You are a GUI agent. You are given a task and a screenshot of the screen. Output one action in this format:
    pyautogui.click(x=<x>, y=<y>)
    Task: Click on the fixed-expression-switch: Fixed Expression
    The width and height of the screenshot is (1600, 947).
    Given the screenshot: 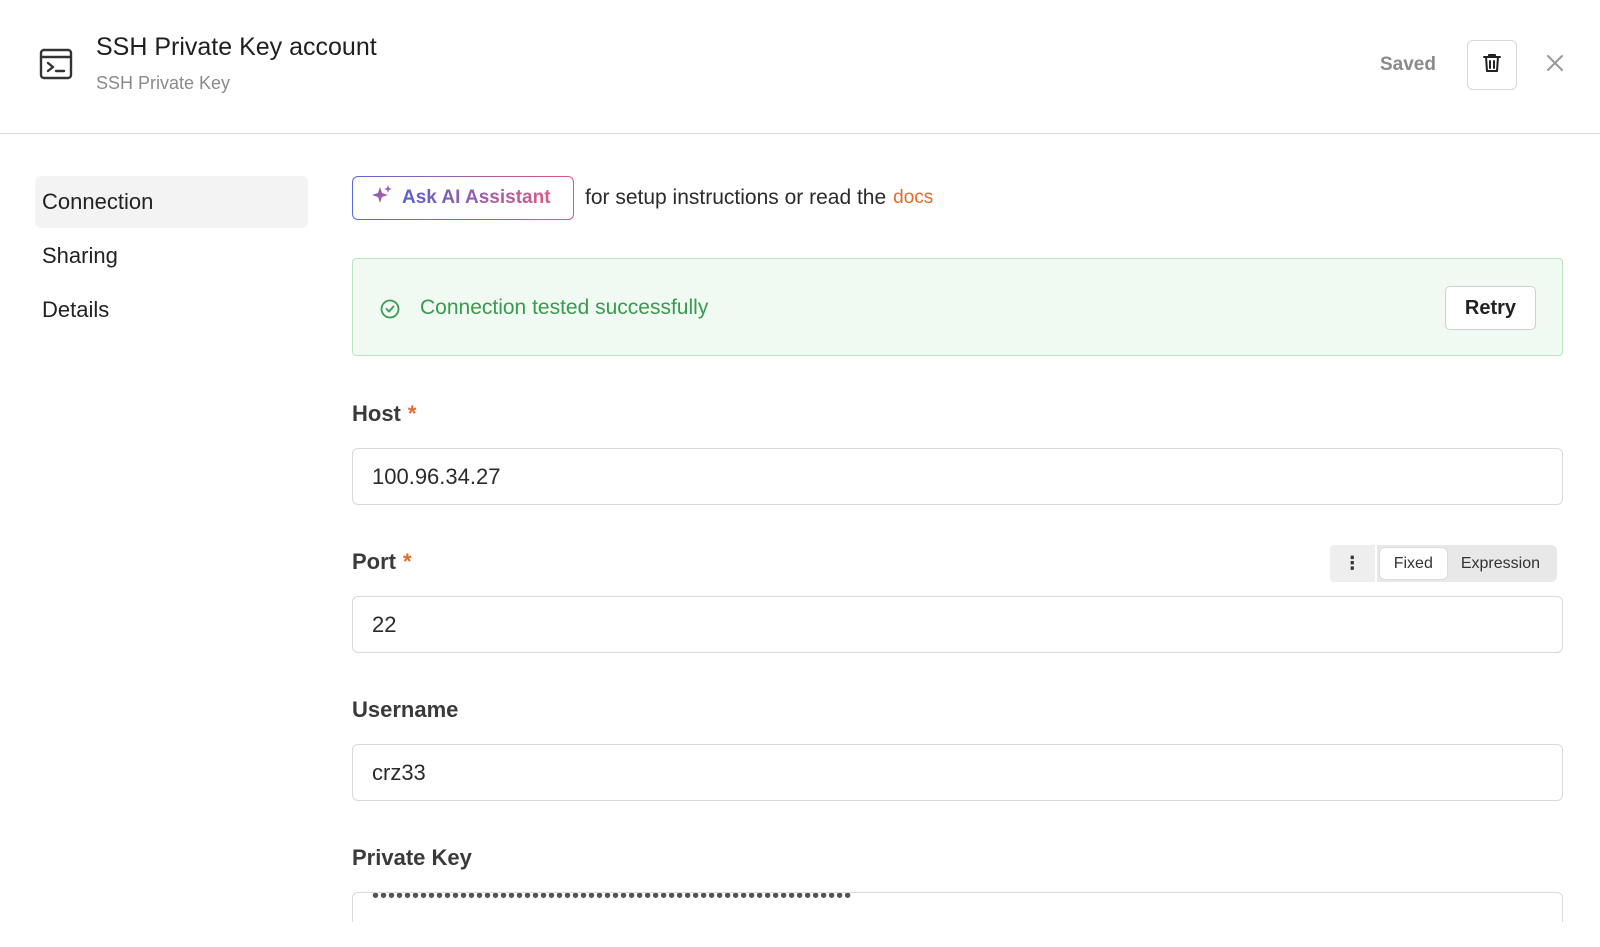 What is the action you would take?
    pyautogui.click(x=1466, y=563)
    